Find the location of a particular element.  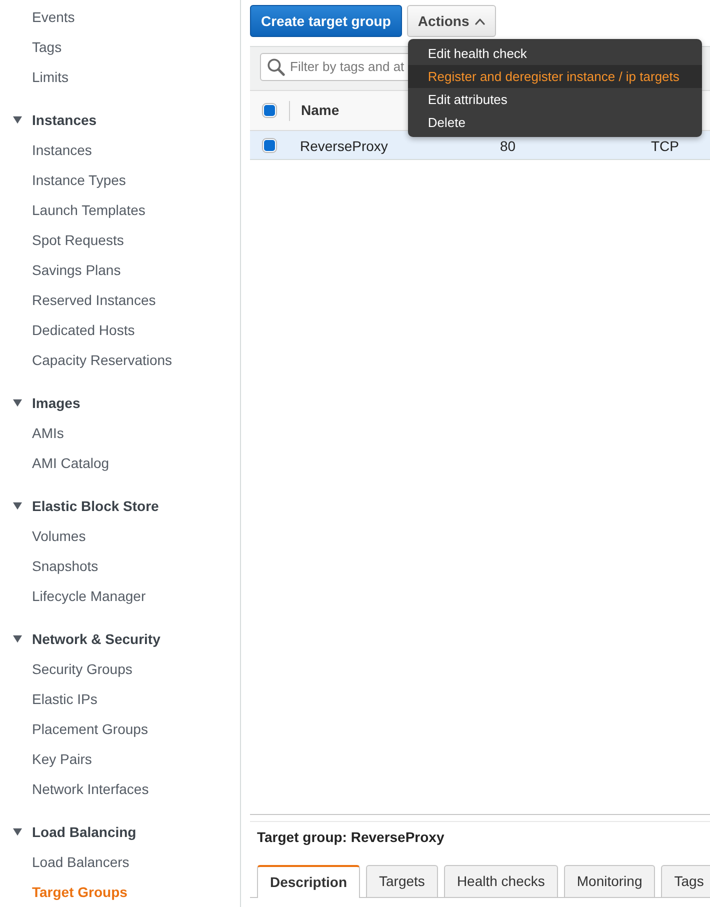

panel-title: Target group: ReverseProxy is located at coordinates (350, 837).